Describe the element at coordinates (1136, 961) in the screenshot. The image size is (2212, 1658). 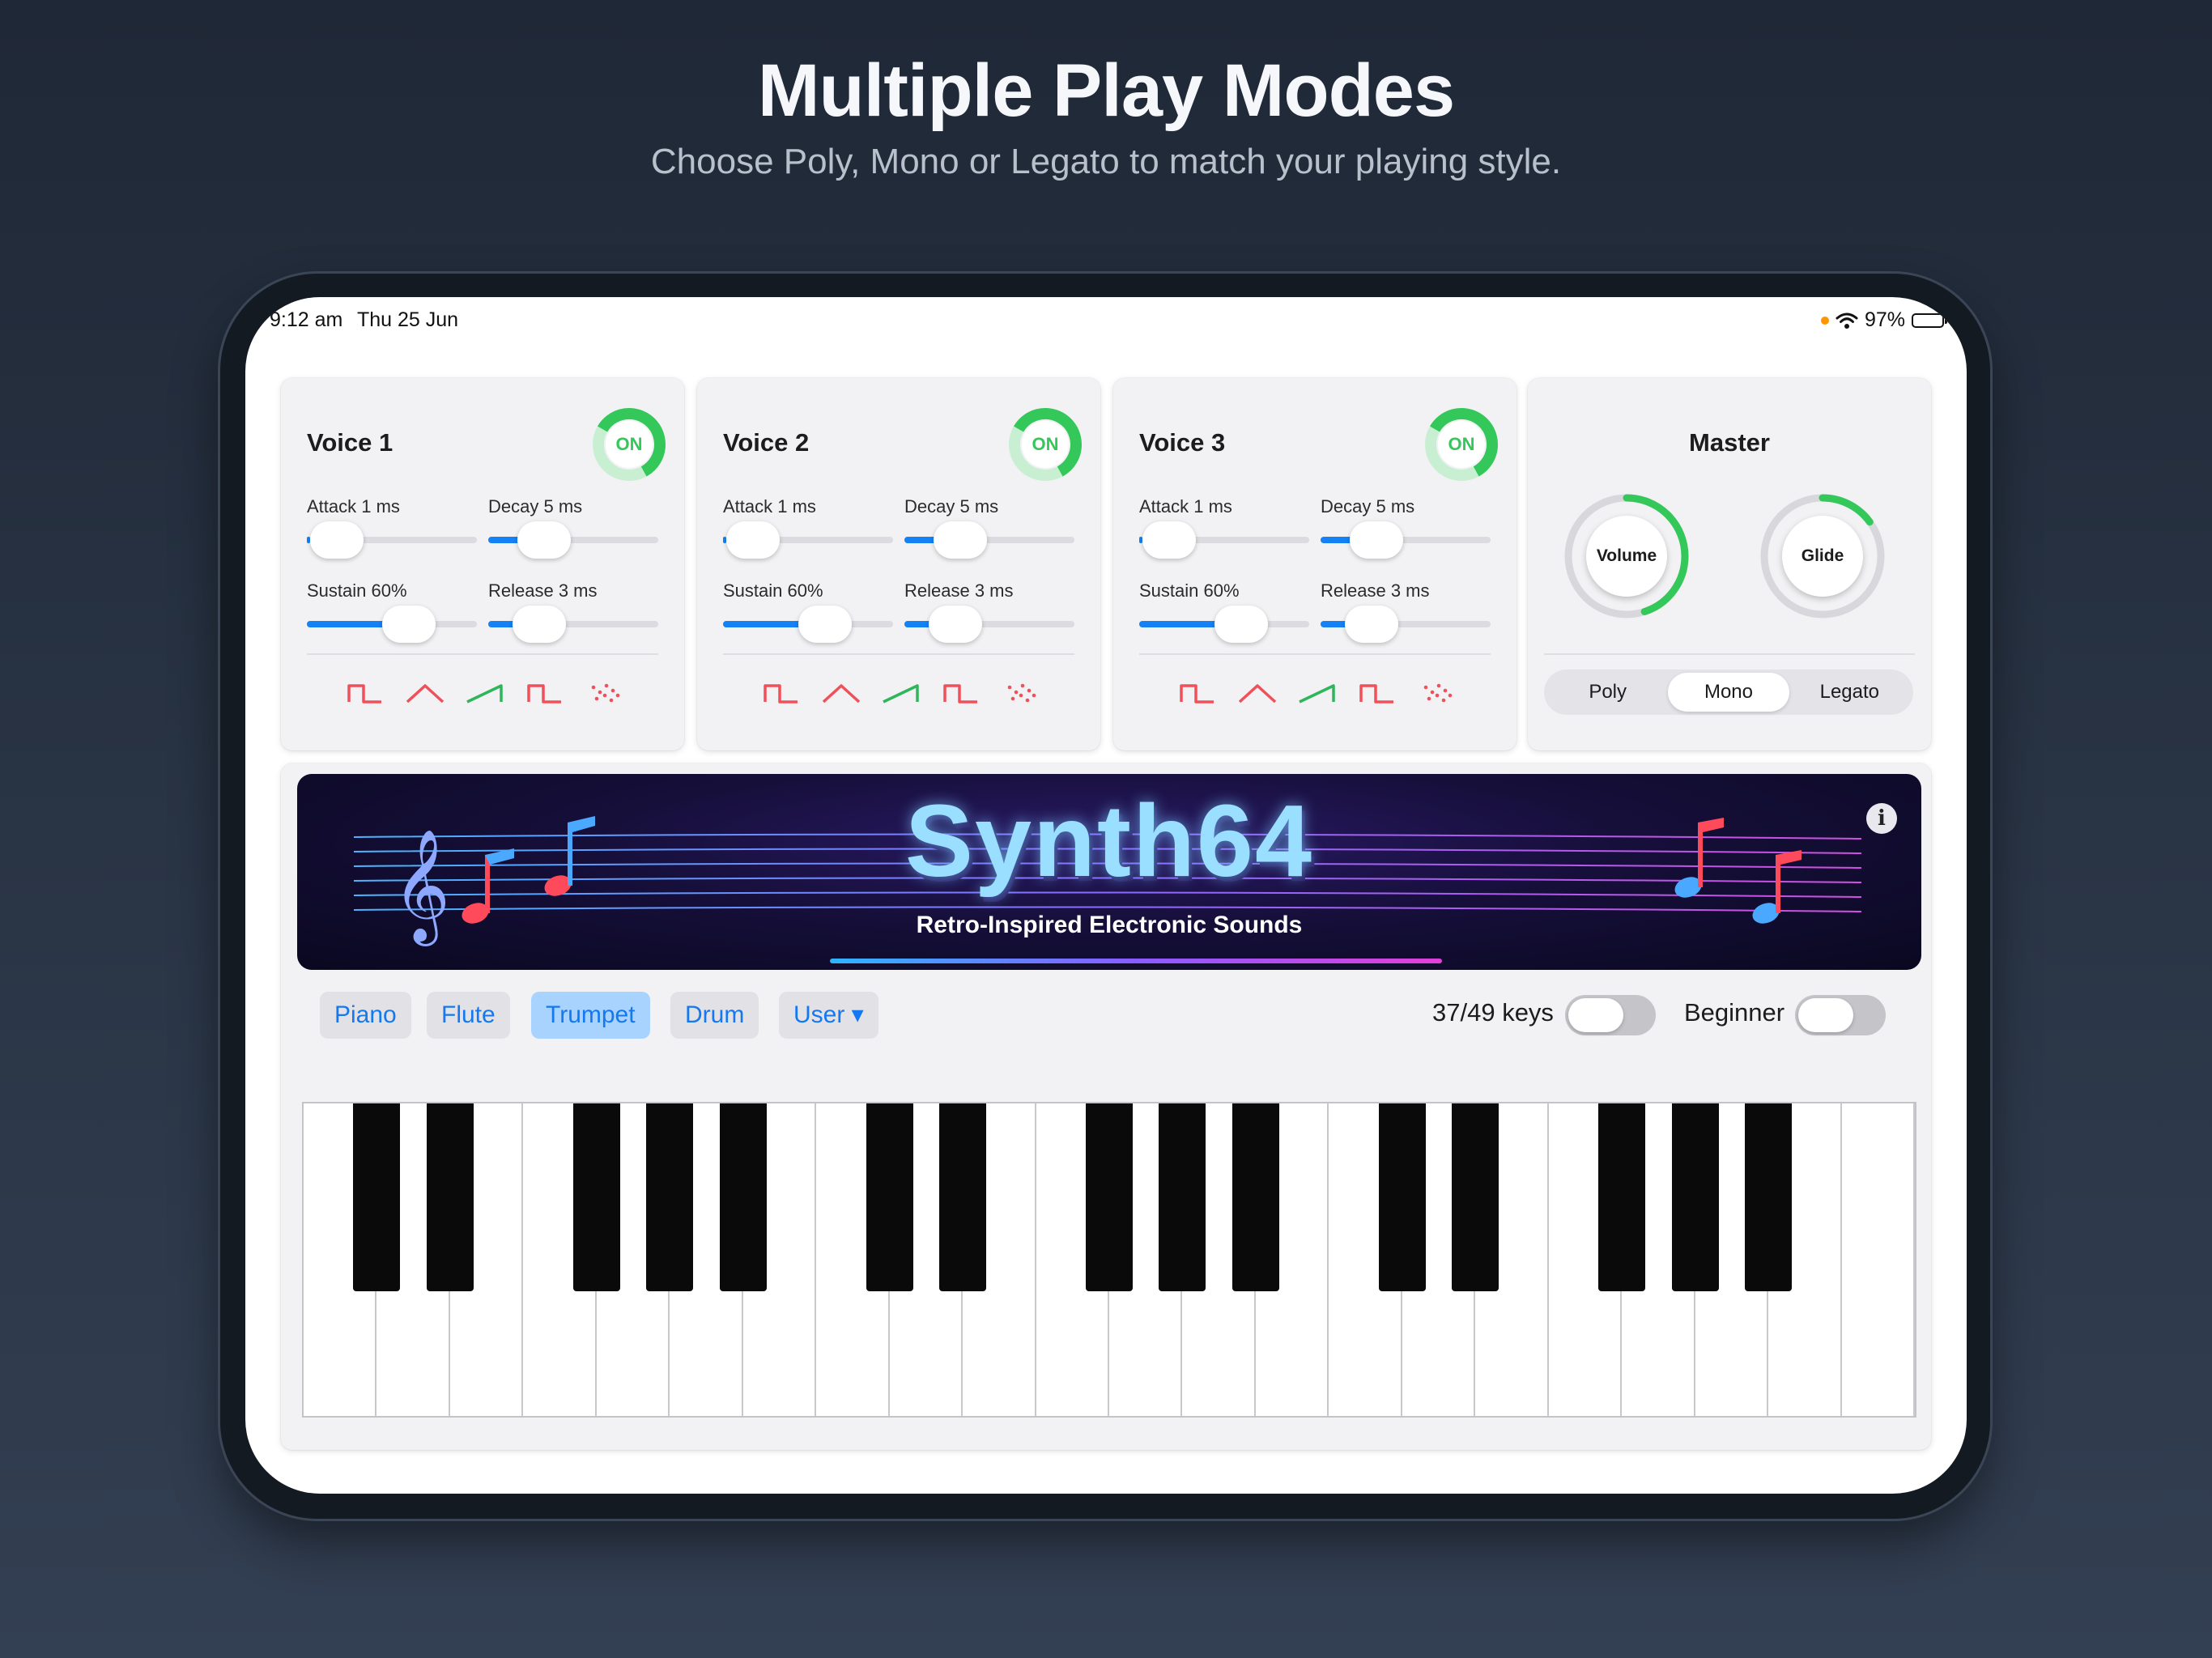
I see `banner-underline` at that location.